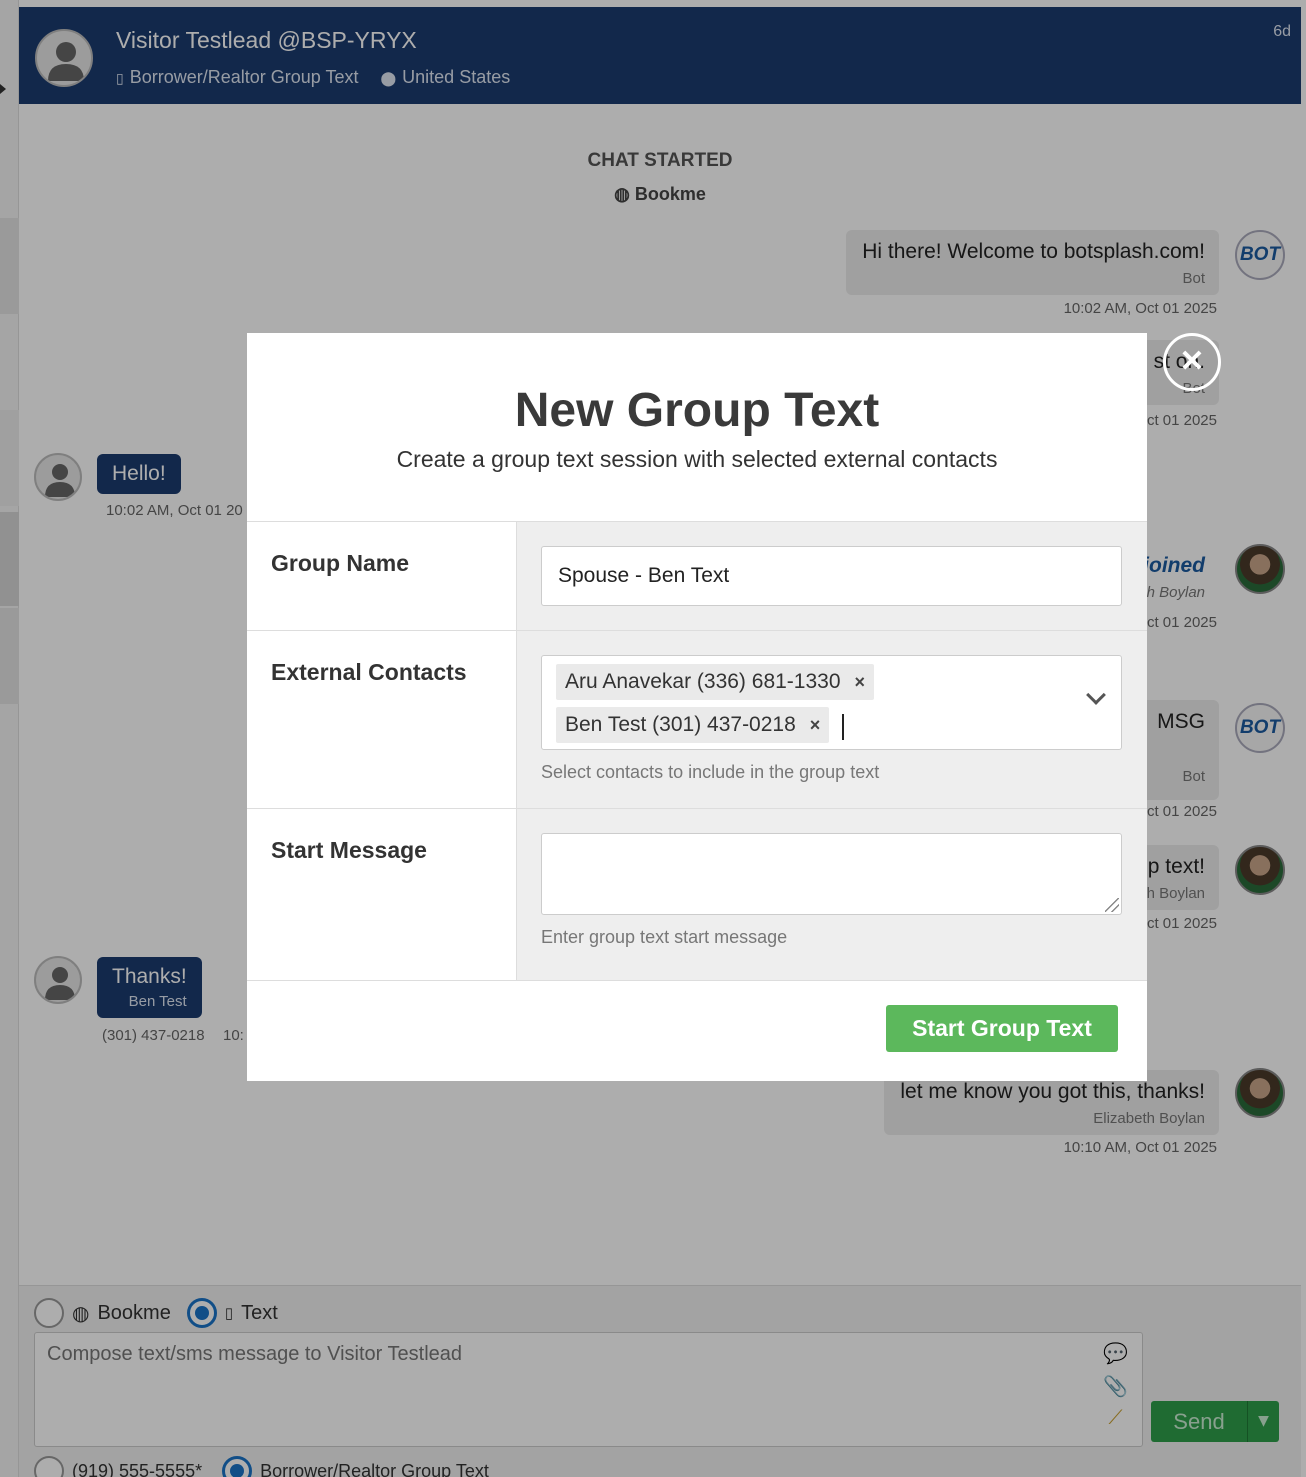 The width and height of the screenshot is (1306, 1477). What do you see at coordinates (831, 874) in the screenshot?
I see `start-message-textarea` at bounding box center [831, 874].